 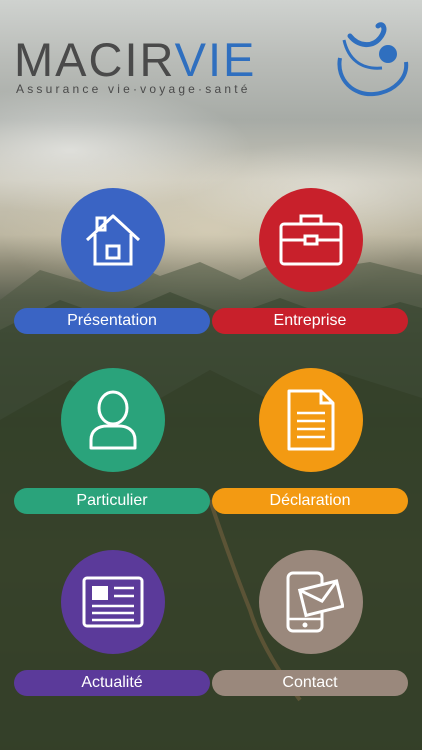 I want to click on actualite-circle, so click(x=113, y=602).